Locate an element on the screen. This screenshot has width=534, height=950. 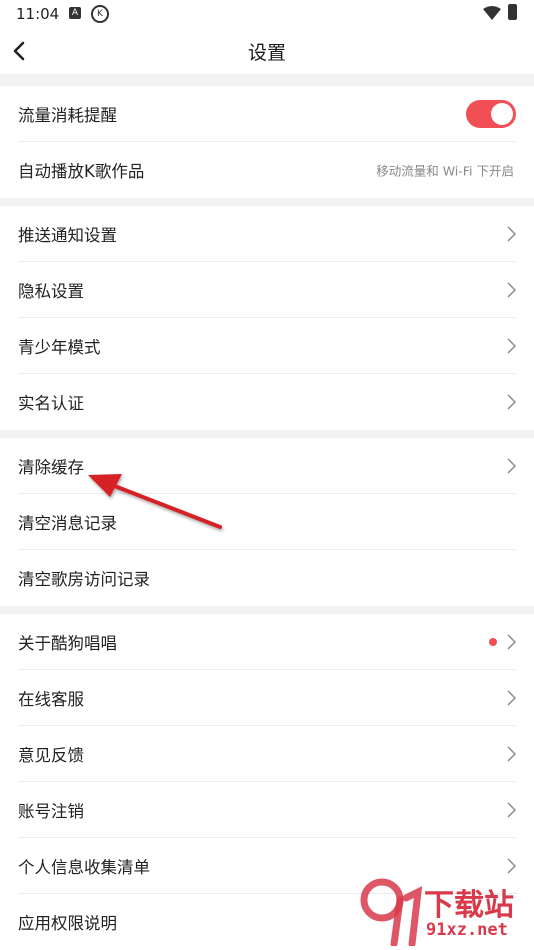
watermark-91-icon is located at coordinates (391, 912).